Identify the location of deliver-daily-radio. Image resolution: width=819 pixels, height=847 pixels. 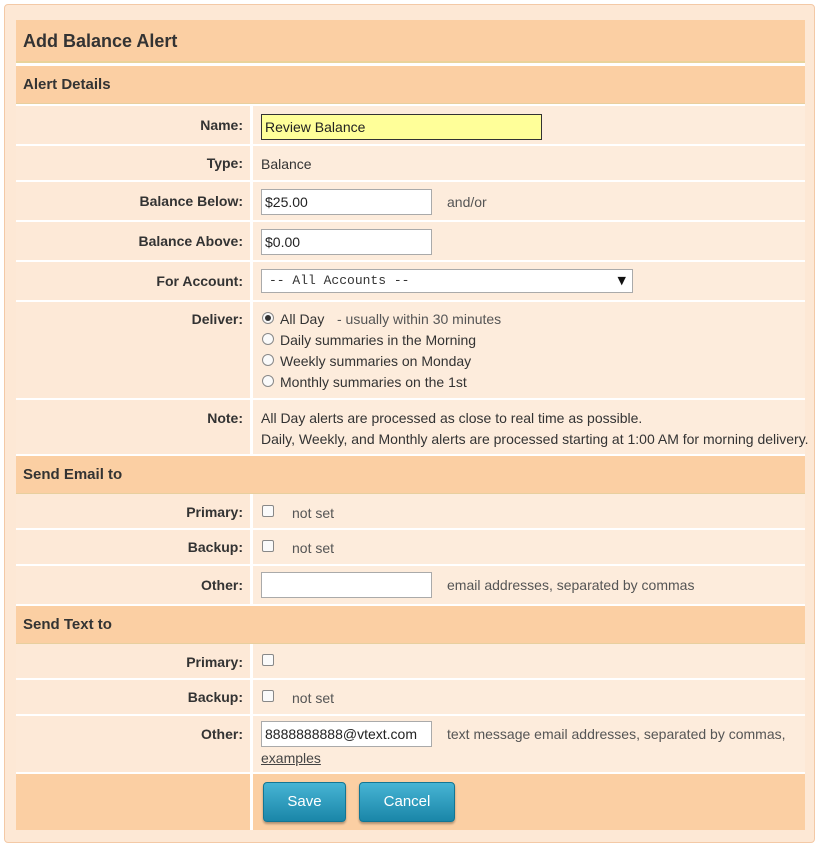
(268, 339).